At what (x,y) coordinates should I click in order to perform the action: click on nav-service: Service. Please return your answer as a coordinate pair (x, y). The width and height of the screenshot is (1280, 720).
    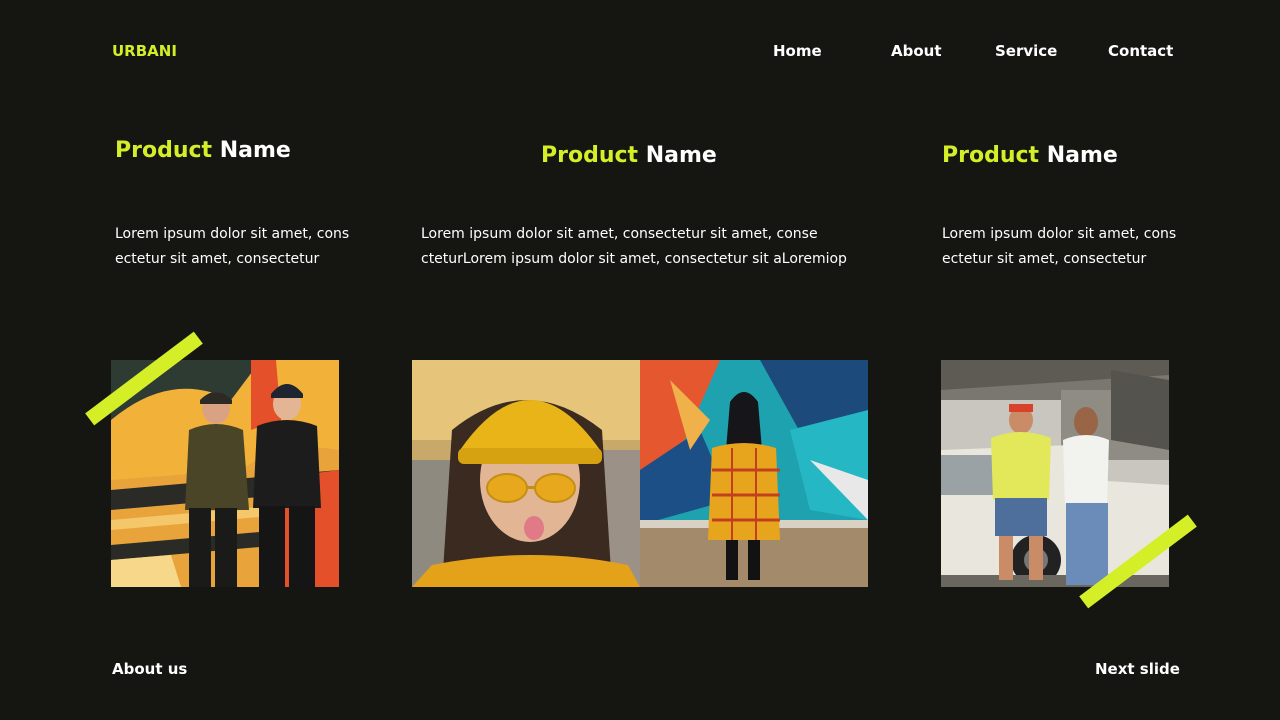
    Looking at the image, I should click on (1026, 51).